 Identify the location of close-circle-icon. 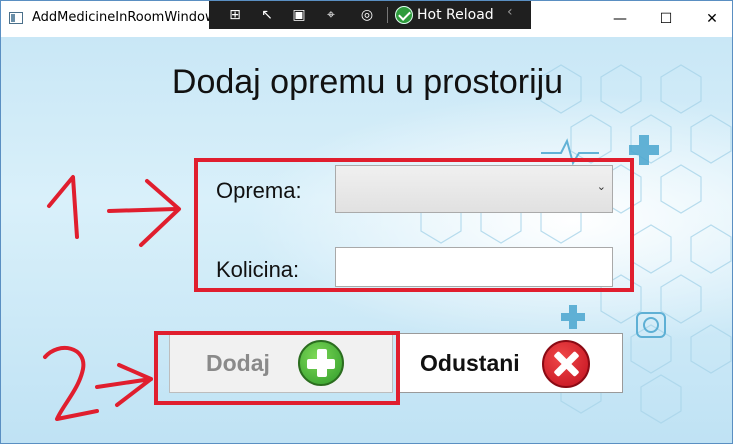
(566, 364).